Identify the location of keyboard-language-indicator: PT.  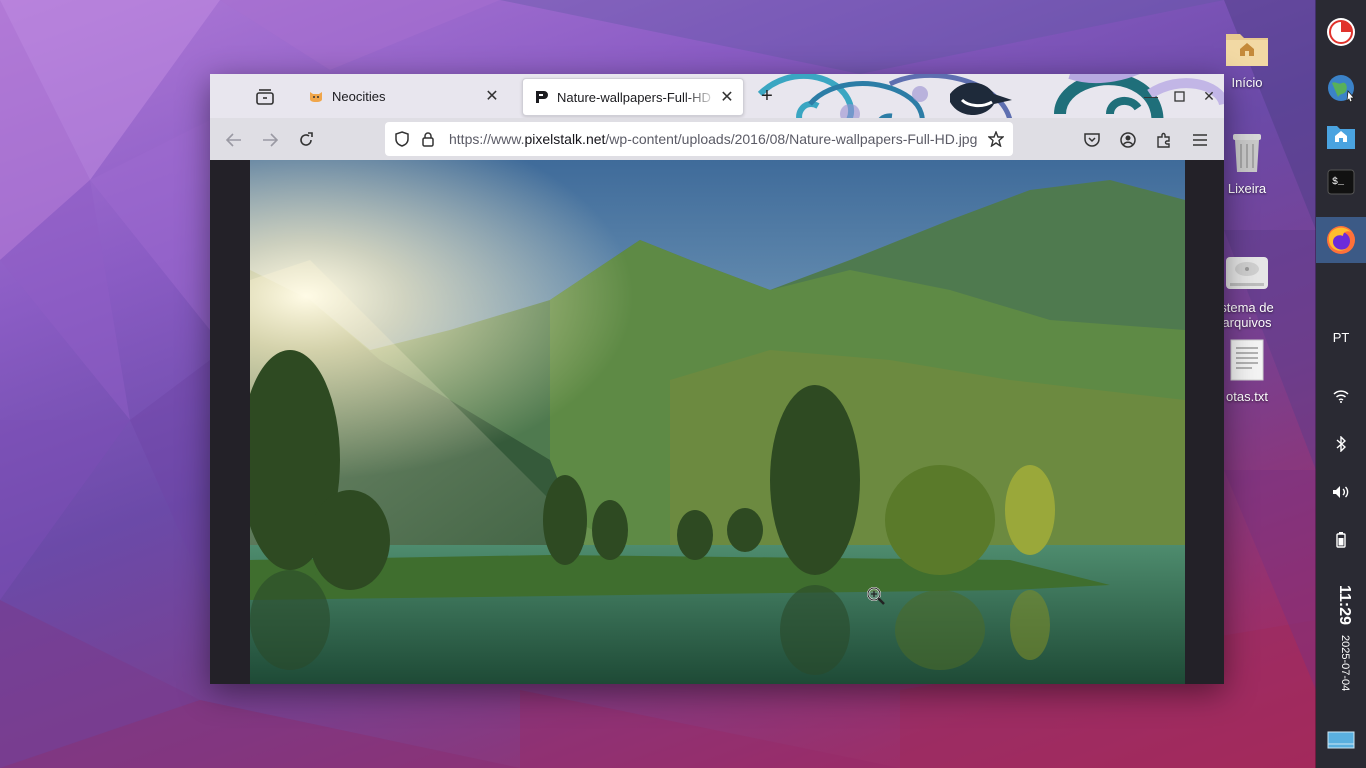
(1341, 337).